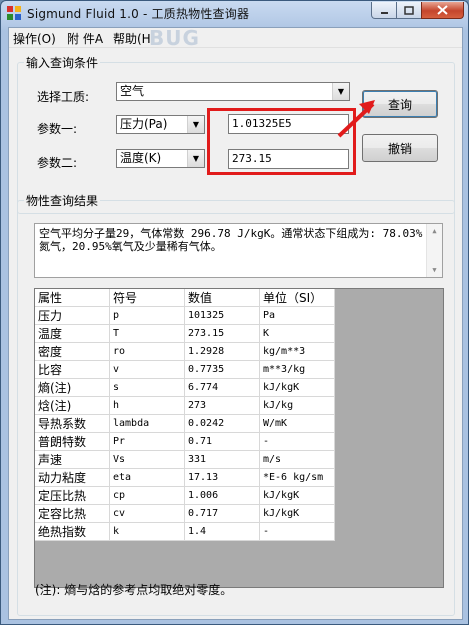 The height and width of the screenshot is (625, 469). What do you see at coordinates (297, 351) in the screenshot?
I see `cell-unit: kg/m**3` at bounding box center [297, 351].